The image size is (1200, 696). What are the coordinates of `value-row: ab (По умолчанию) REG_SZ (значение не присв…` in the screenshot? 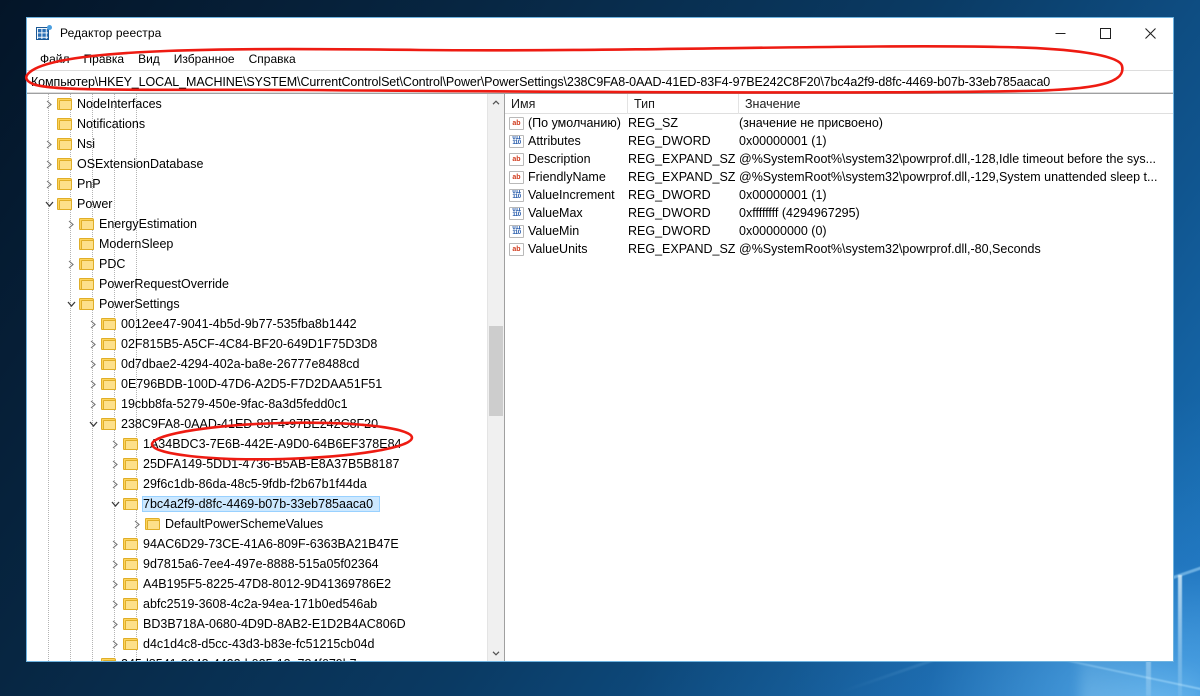 It's located at (839, 123).